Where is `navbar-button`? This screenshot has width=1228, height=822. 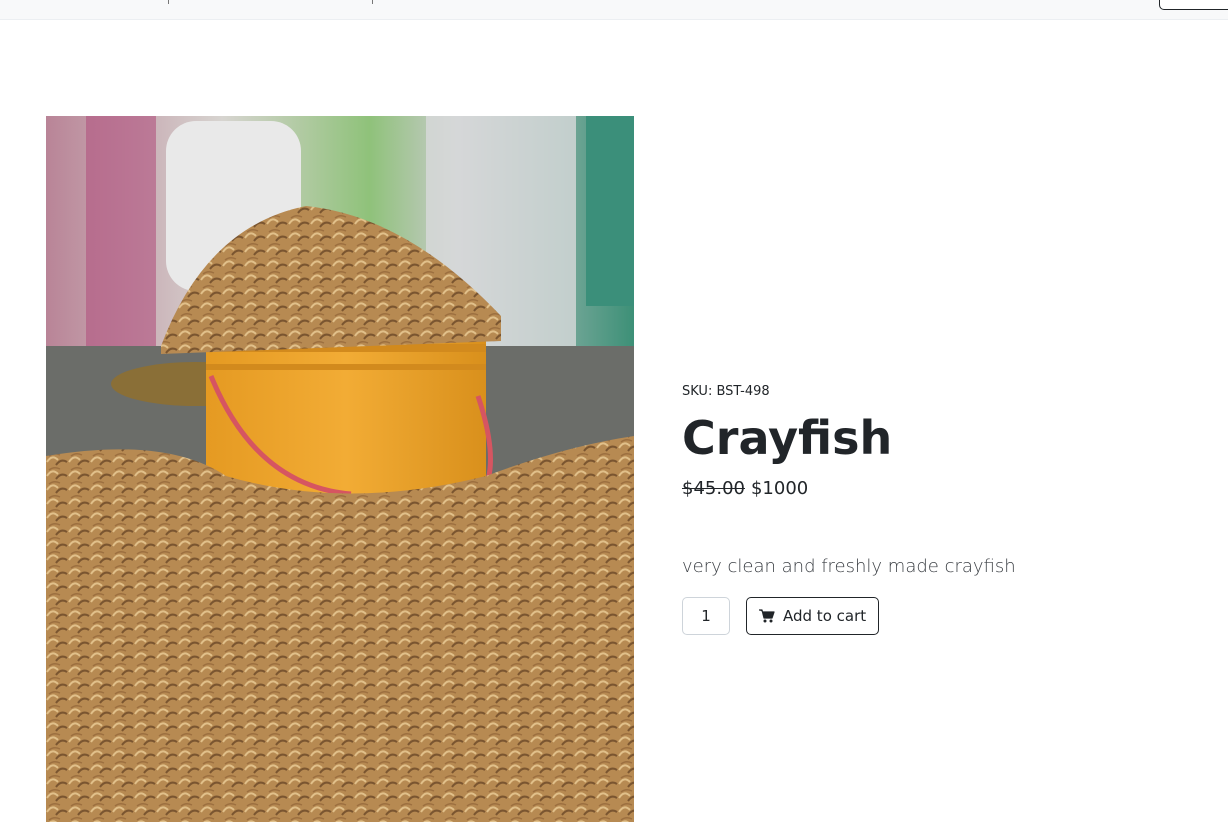 navbar-button is located at coordinates (1193, 5).